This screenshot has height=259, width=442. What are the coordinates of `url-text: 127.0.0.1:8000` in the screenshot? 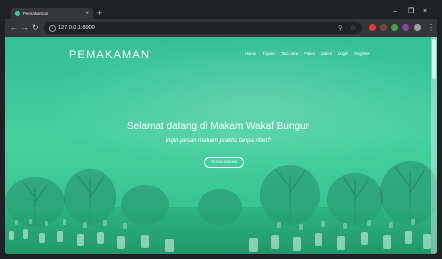 It's located at (76, 27).